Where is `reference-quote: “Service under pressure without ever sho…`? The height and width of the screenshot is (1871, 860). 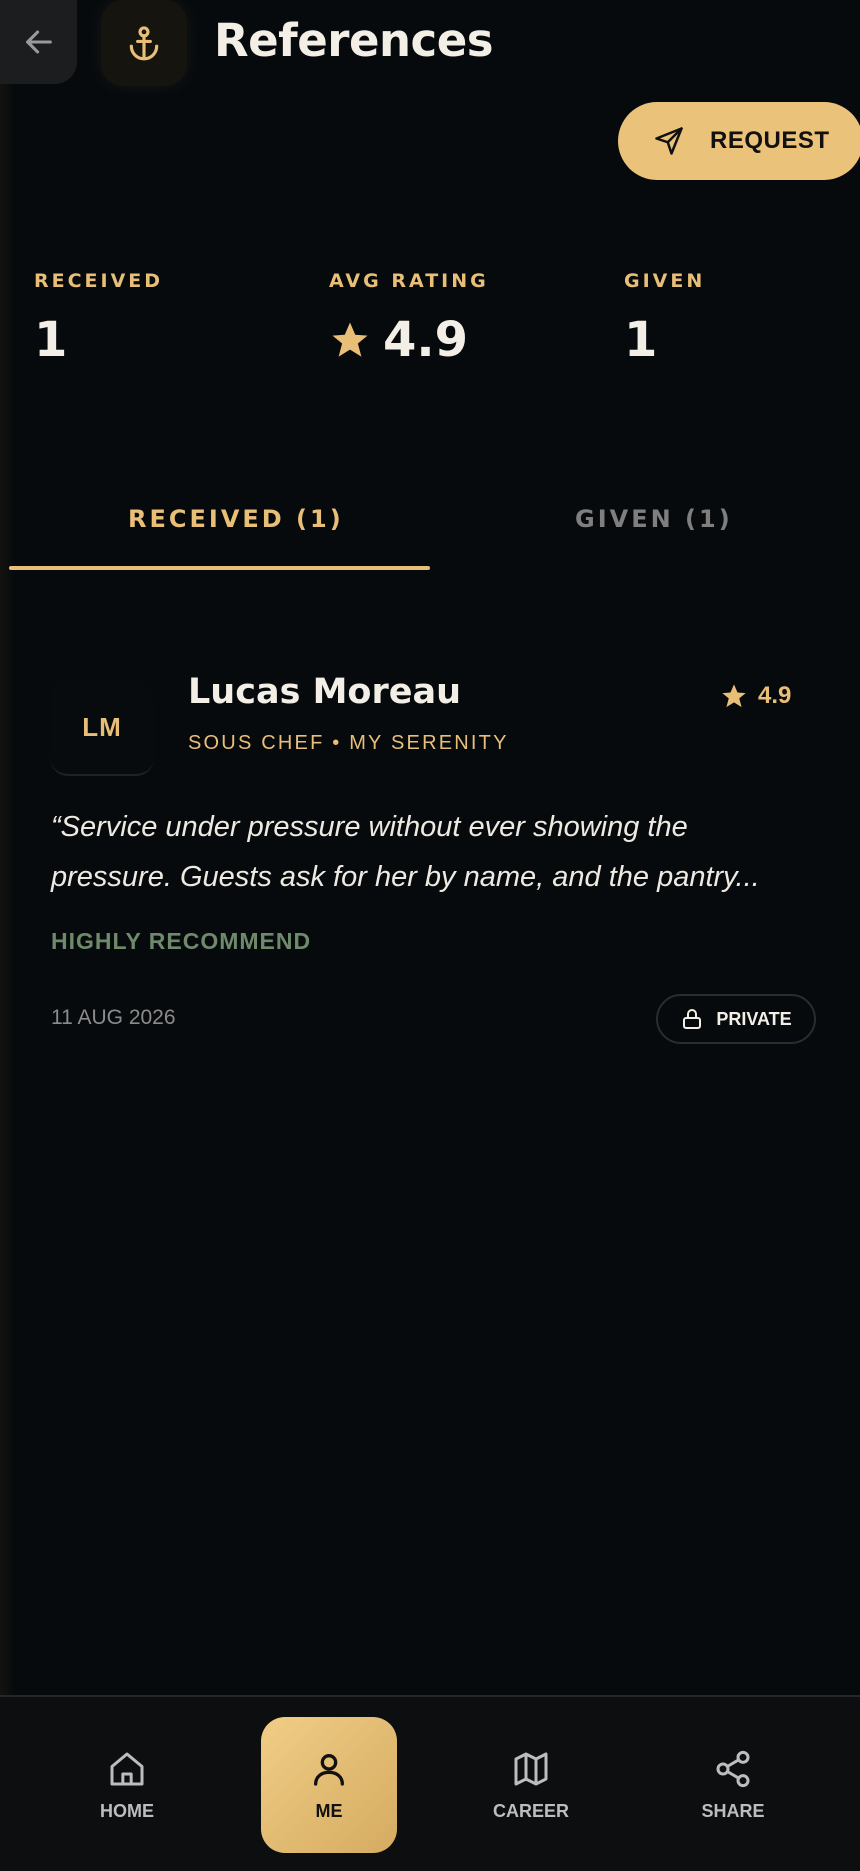 reference-quote: “Service under pressure without ever sho… is located at coordinates (431, 852).